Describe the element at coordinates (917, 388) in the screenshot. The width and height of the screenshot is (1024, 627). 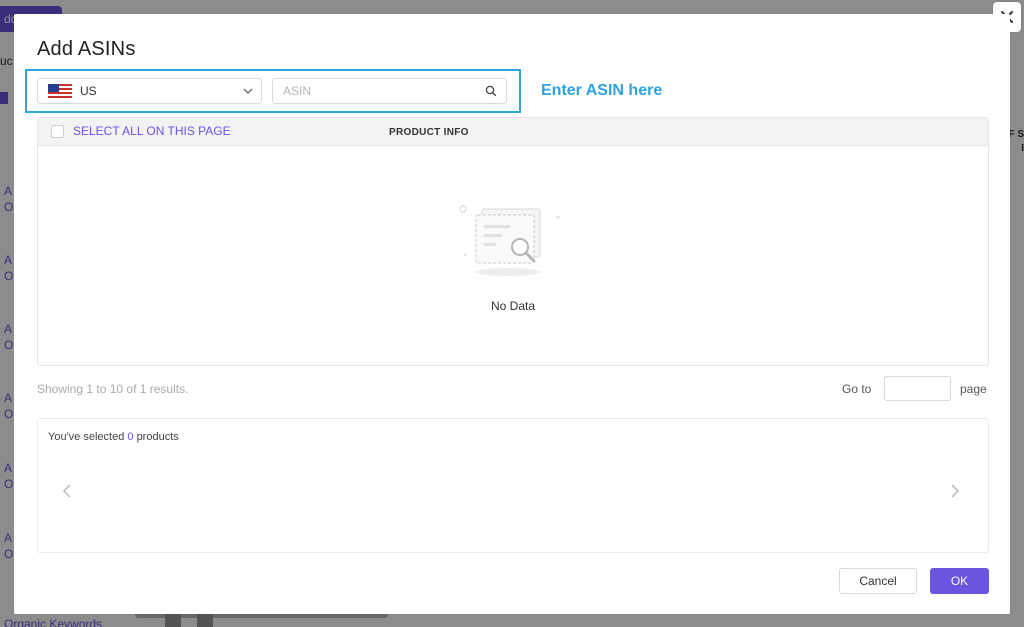
I see `goto-page-input` at that location.